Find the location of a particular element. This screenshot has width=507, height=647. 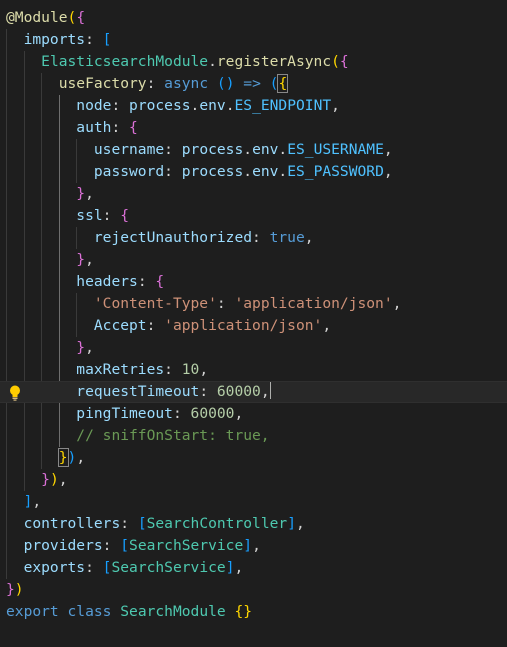

code-token: // sniffOnStart: true, is located at coordinates (173, 435).